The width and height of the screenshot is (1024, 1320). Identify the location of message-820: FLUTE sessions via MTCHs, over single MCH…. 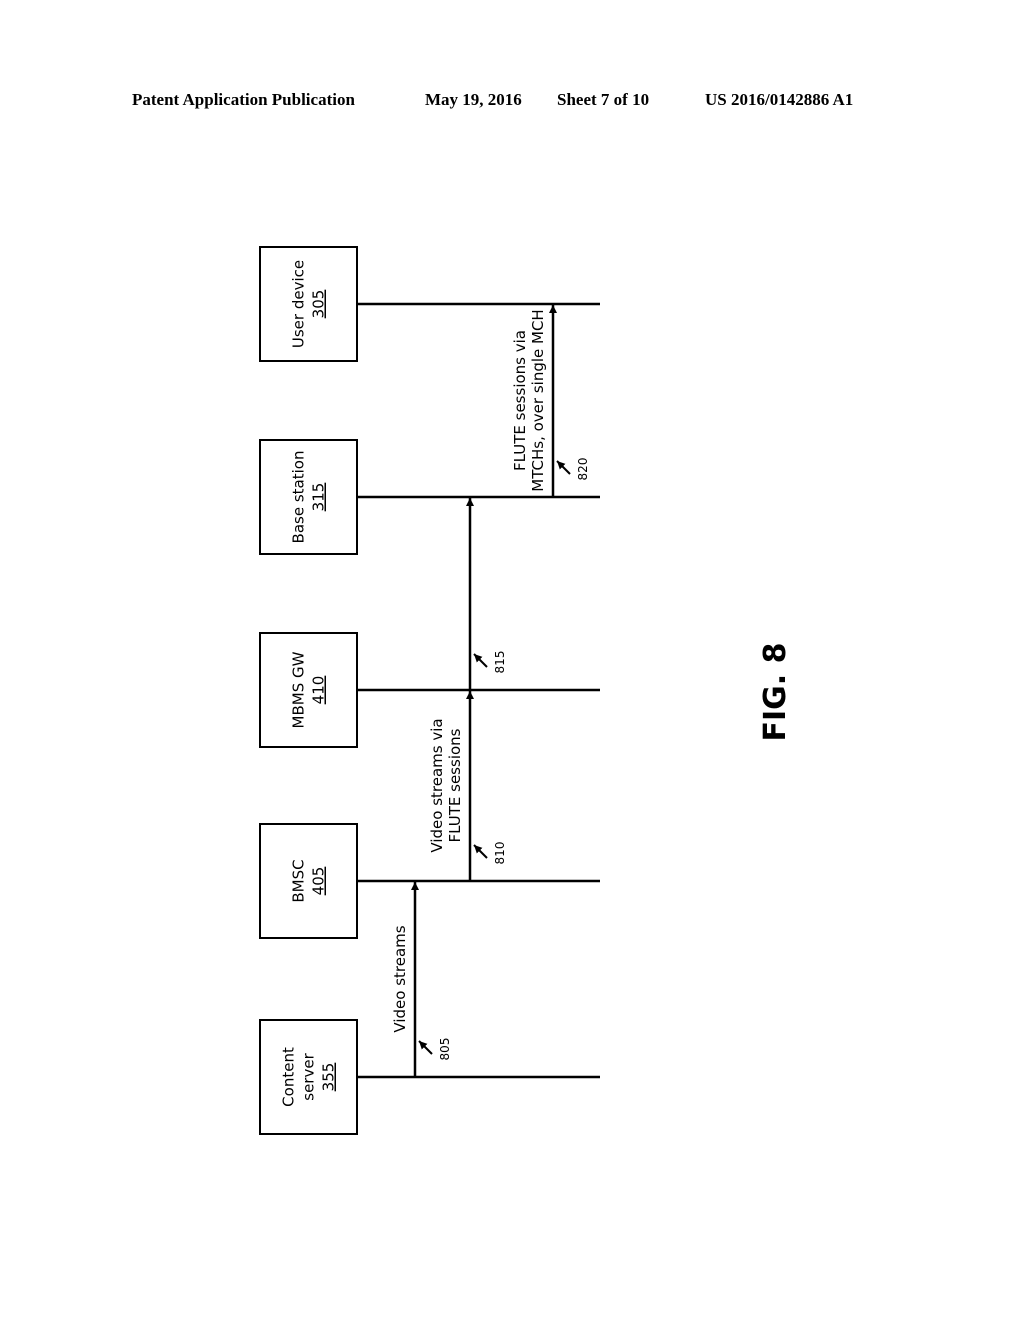
(550, 401).